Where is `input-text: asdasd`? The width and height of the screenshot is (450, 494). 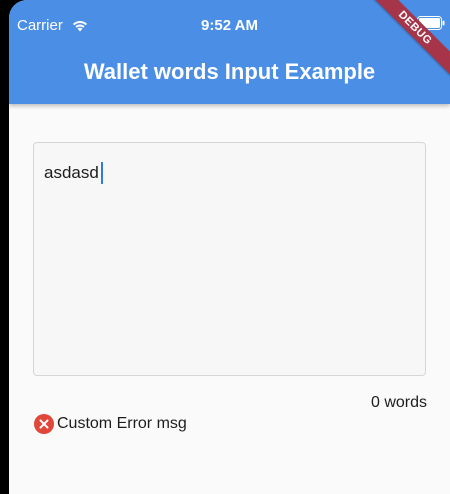 input-text: asdasd is located at coordinates (71, 172).